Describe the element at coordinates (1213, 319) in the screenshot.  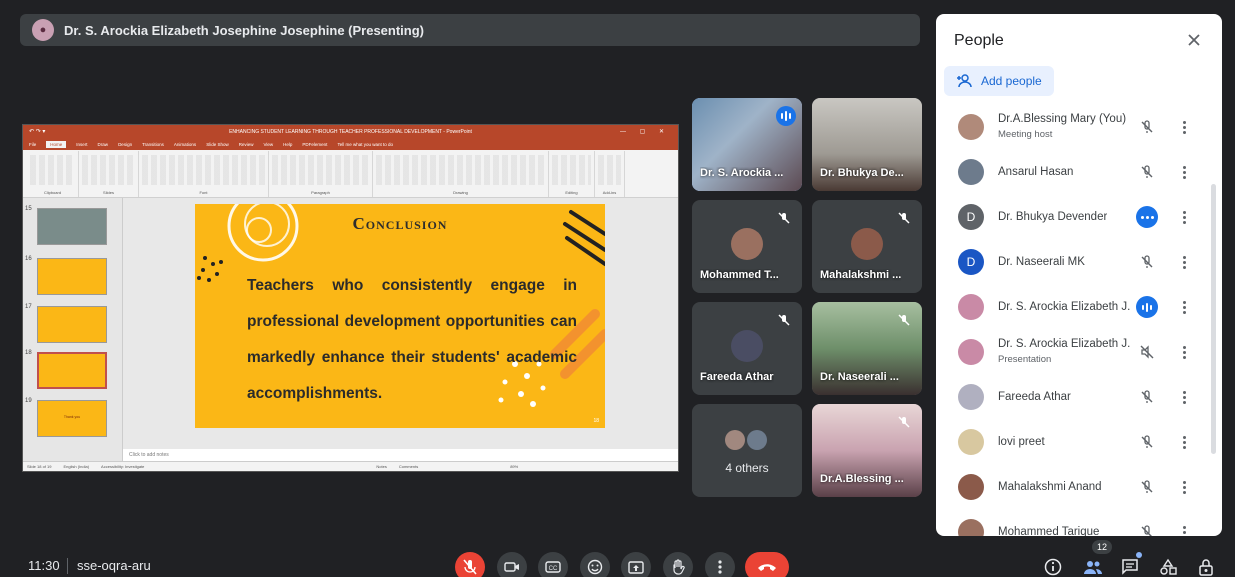
I see `scrollbar` at that location.